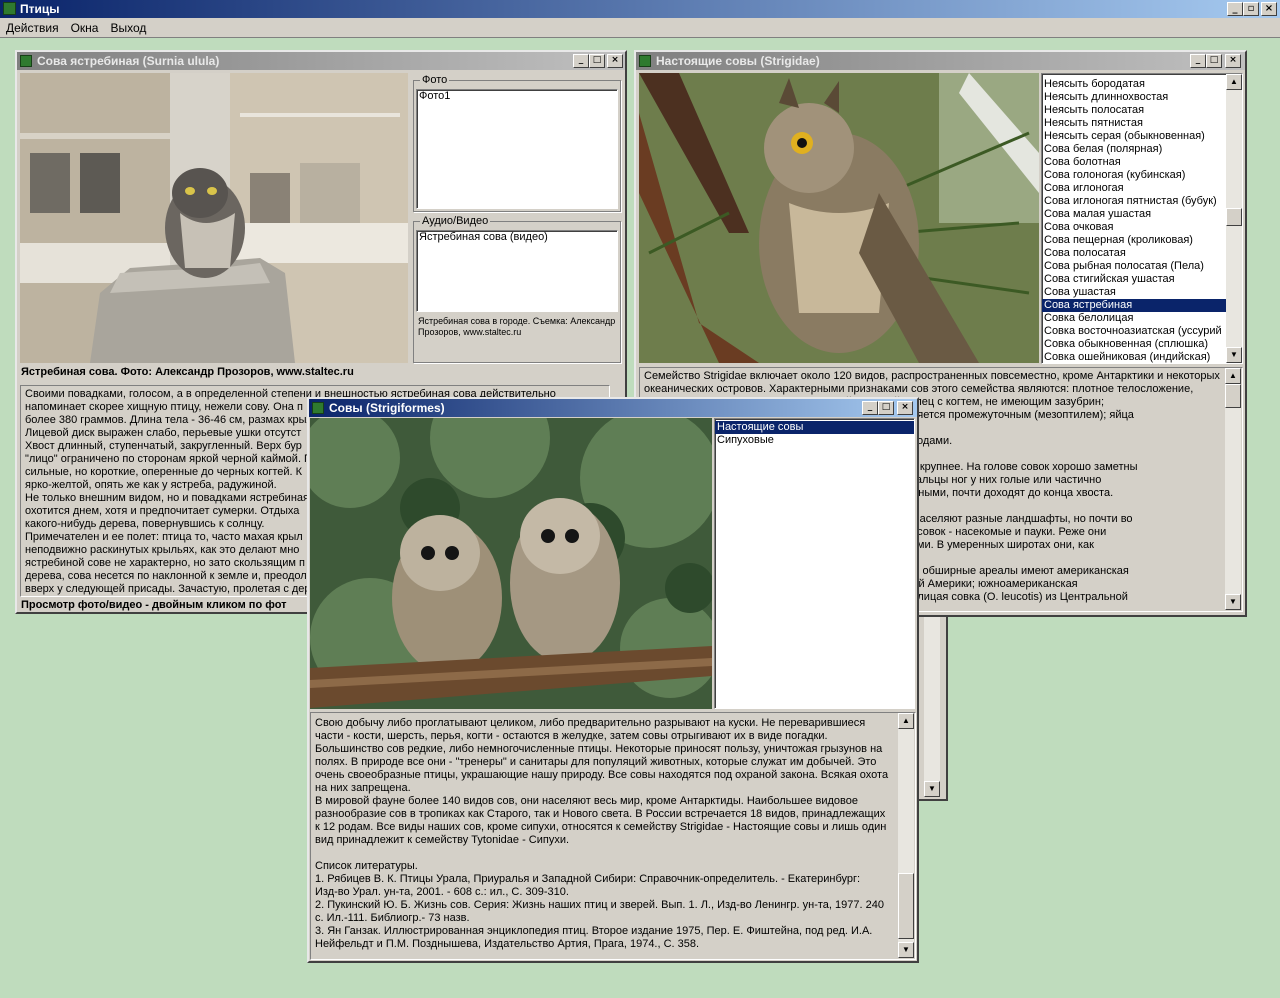 The height and width of the screenshot is (998, 1280). Describe the element at coordinates (1134, 123) in the screenshot. I see `species-list-item: Неясыть пятнистая` at that location.